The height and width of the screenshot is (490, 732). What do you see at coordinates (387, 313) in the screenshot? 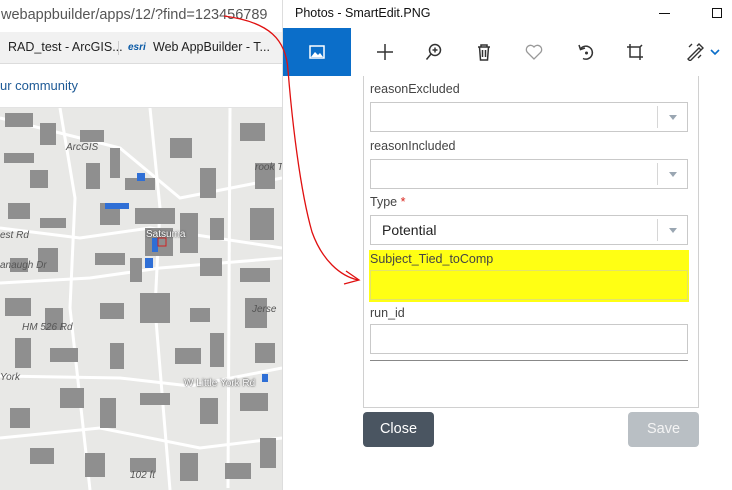
I see `field-label-run-id: run_id` at bounding box center [387, 313].